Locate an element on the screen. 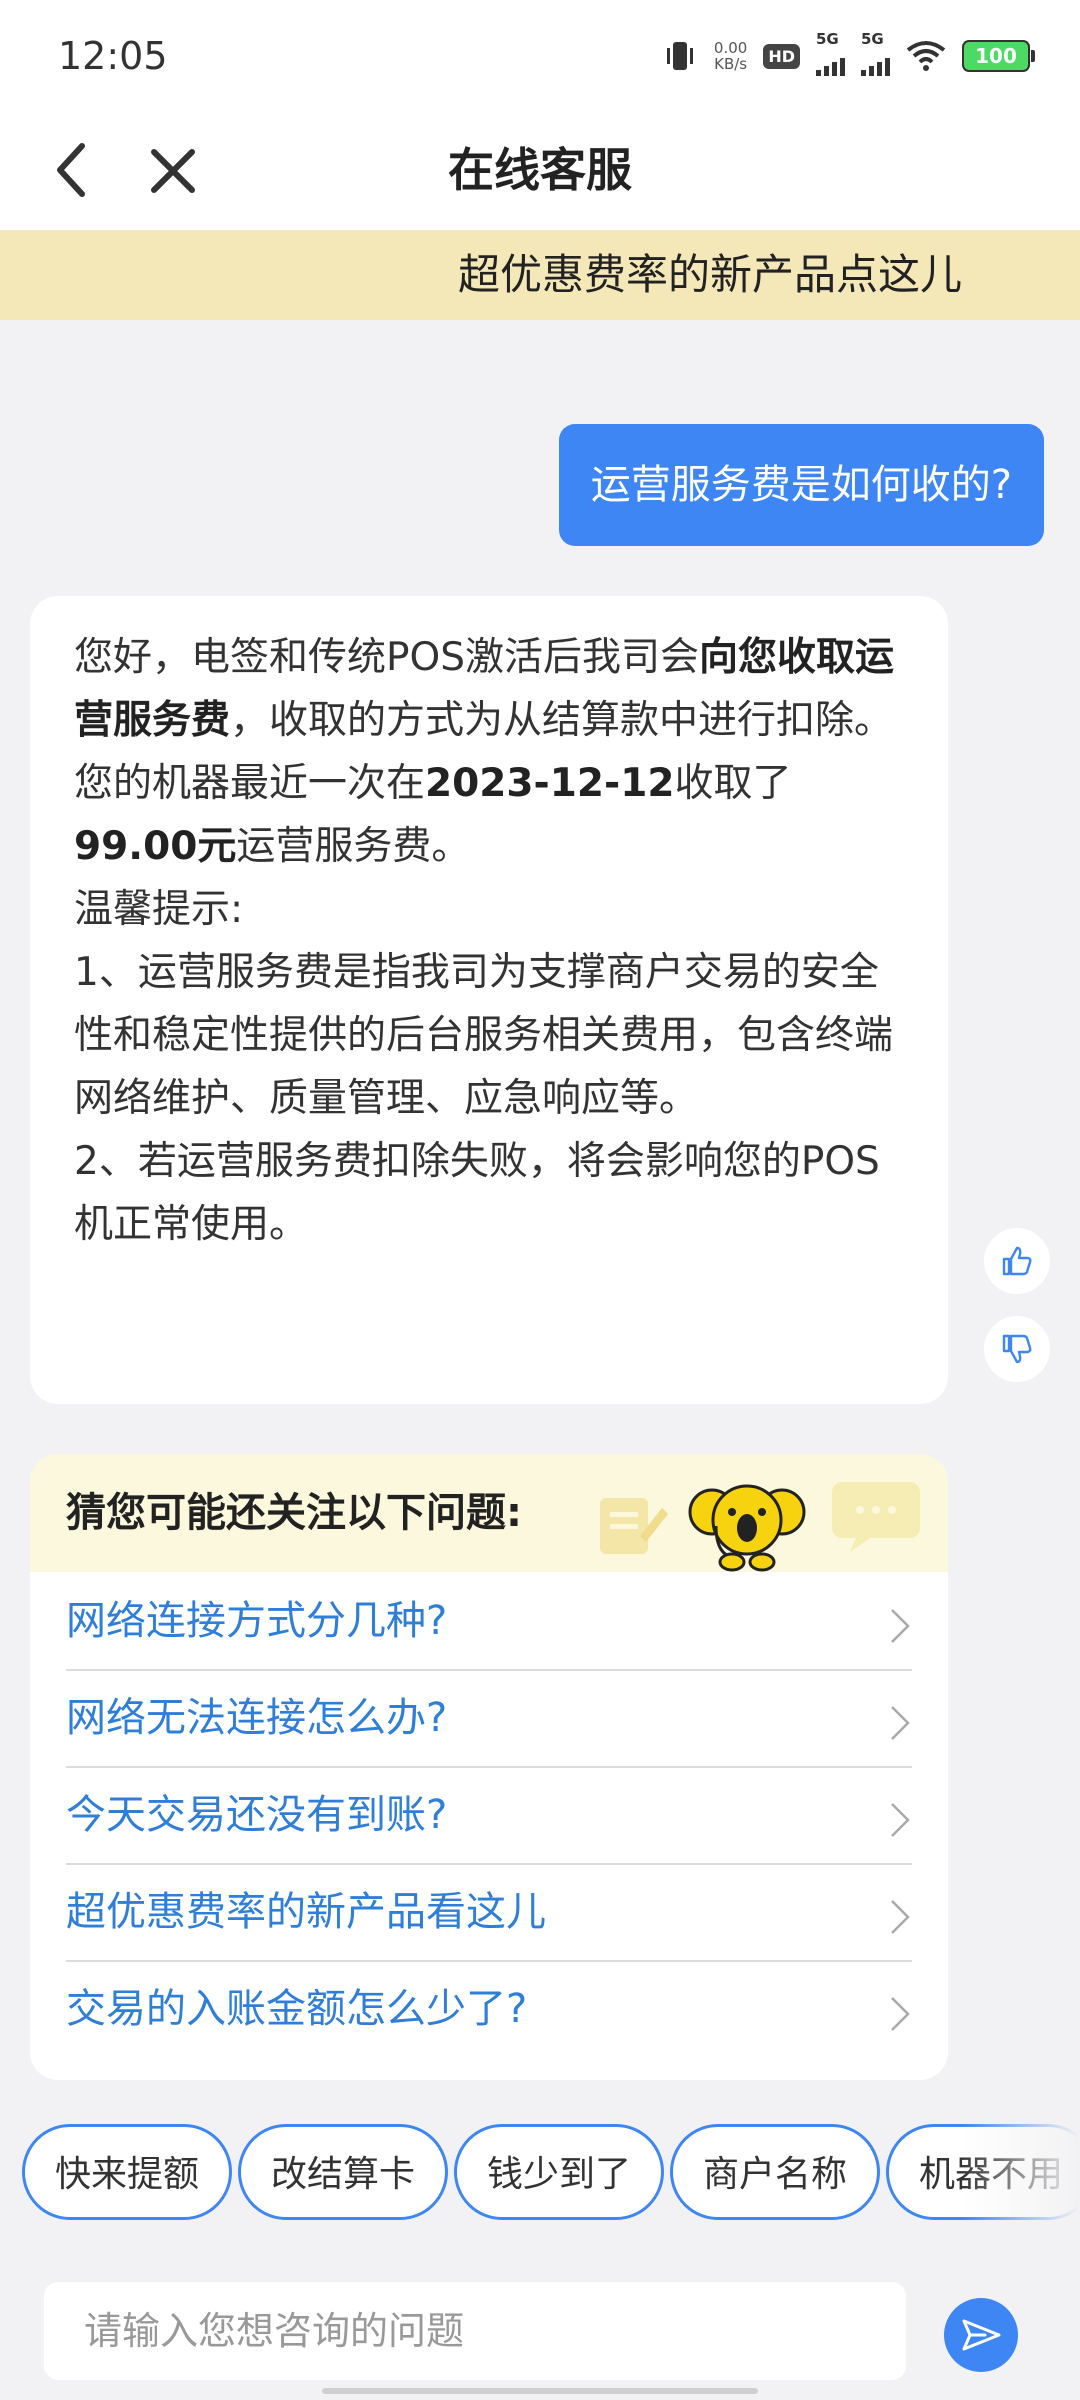 Image resolution: width=1080 pixels, height=2400 pixels. chip: 钱少到了 is located at coordinates (559, 2172).